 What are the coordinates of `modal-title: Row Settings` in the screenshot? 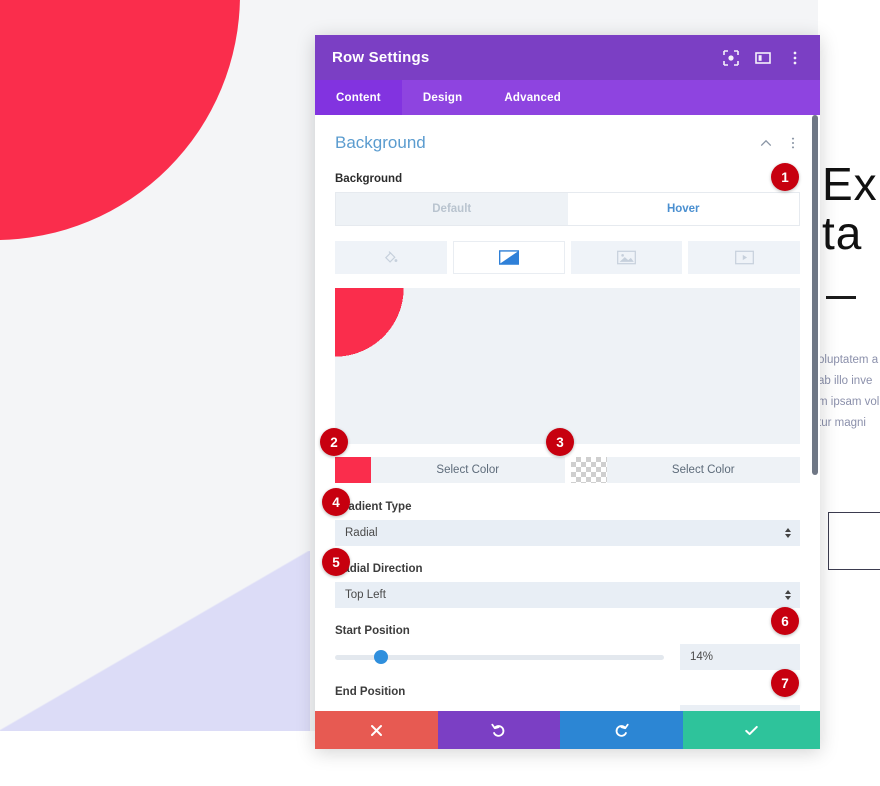 It's located at (381, 57).